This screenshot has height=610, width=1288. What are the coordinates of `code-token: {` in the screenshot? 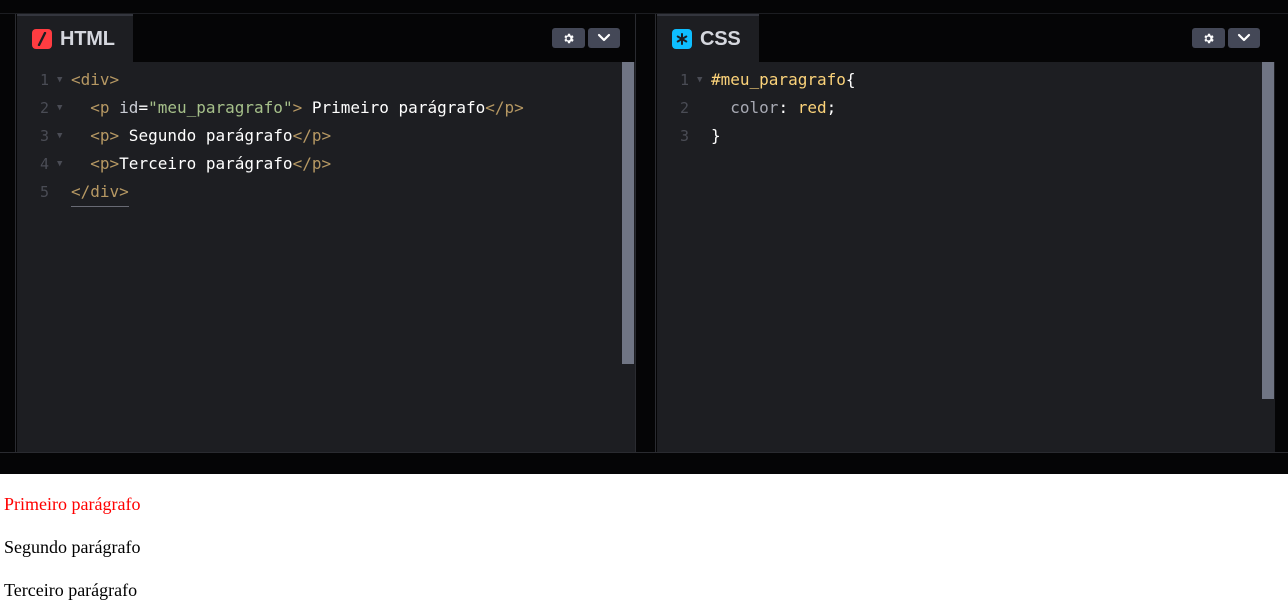 It's located at (850, 79).